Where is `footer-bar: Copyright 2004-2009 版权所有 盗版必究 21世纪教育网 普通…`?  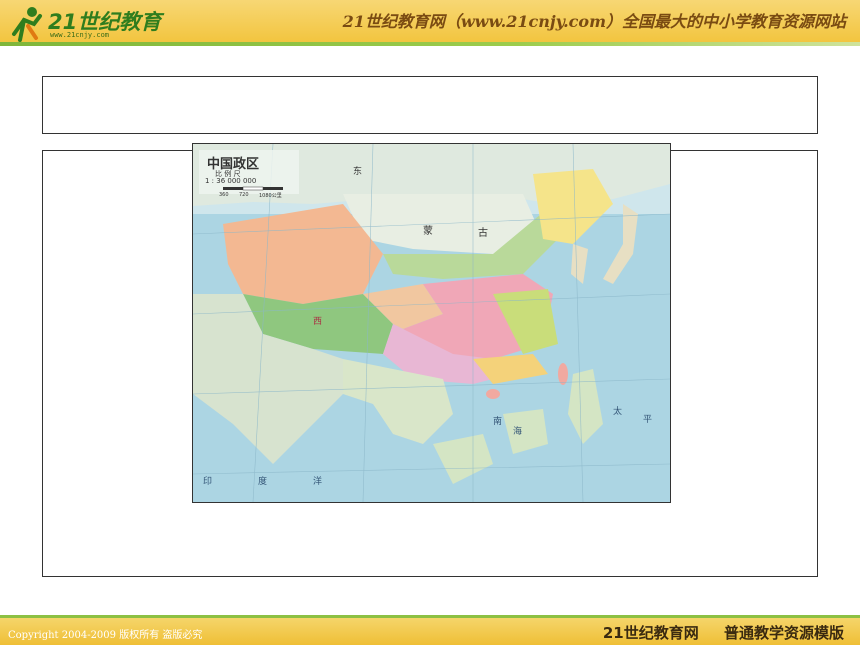
footer-bar: Copyright 2004-2009 版权所有 盗版必究 21世纪教育网 普通… is located at coordinates (430, 631).